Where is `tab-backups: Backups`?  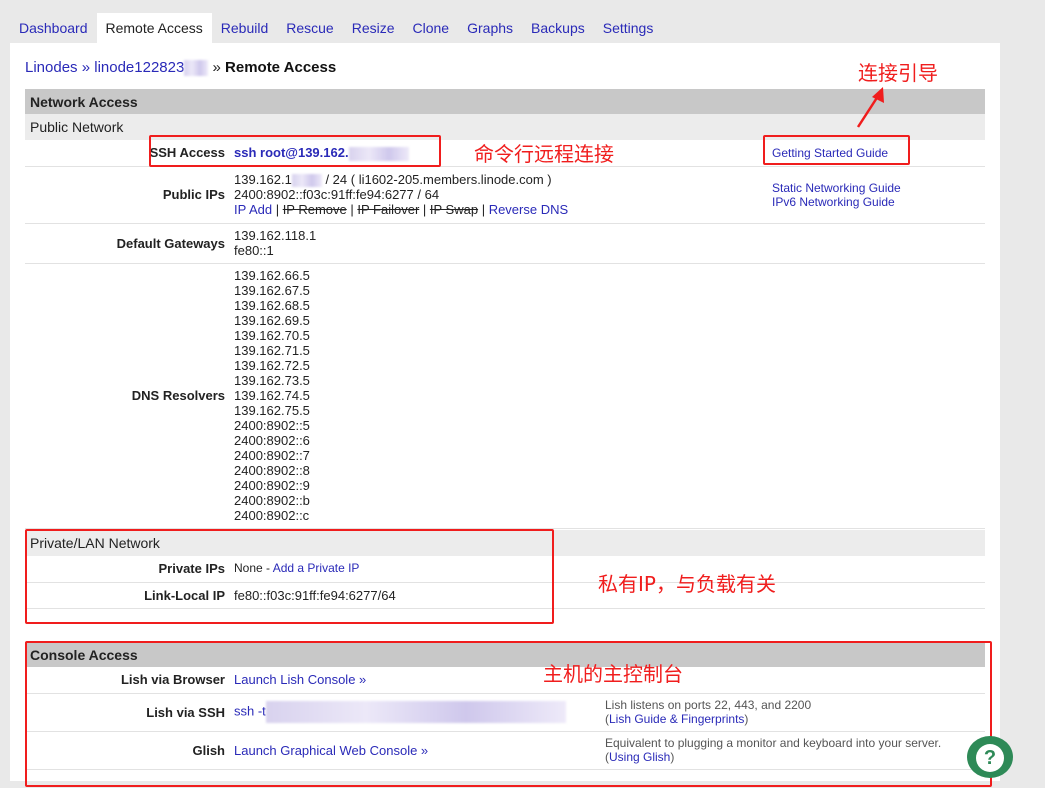
tab-backups: Backups is located at coordinates (558, 28).